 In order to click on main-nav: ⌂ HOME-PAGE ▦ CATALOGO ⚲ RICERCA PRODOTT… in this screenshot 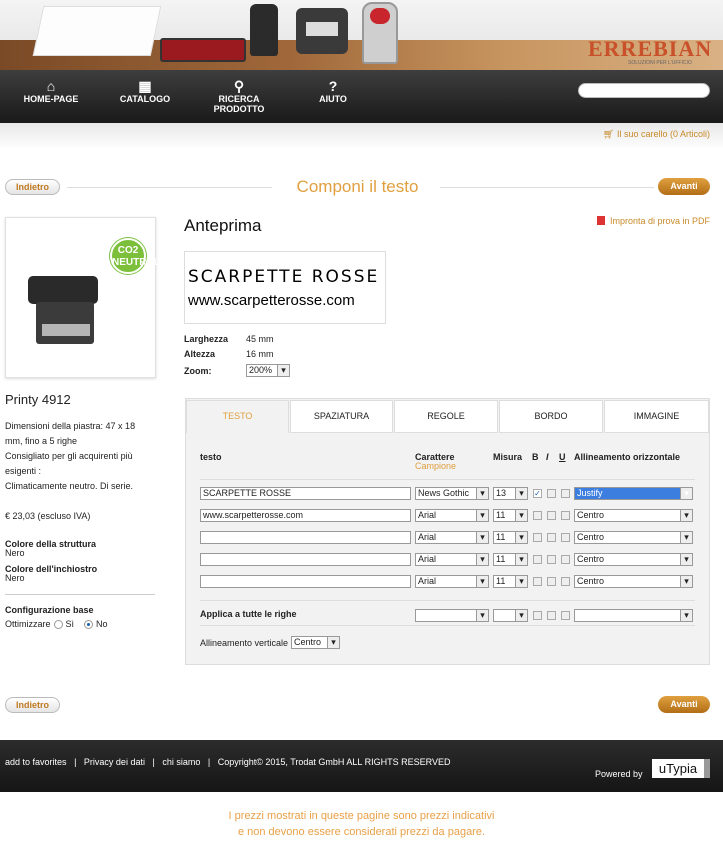, I will do `click(361, 96)`.